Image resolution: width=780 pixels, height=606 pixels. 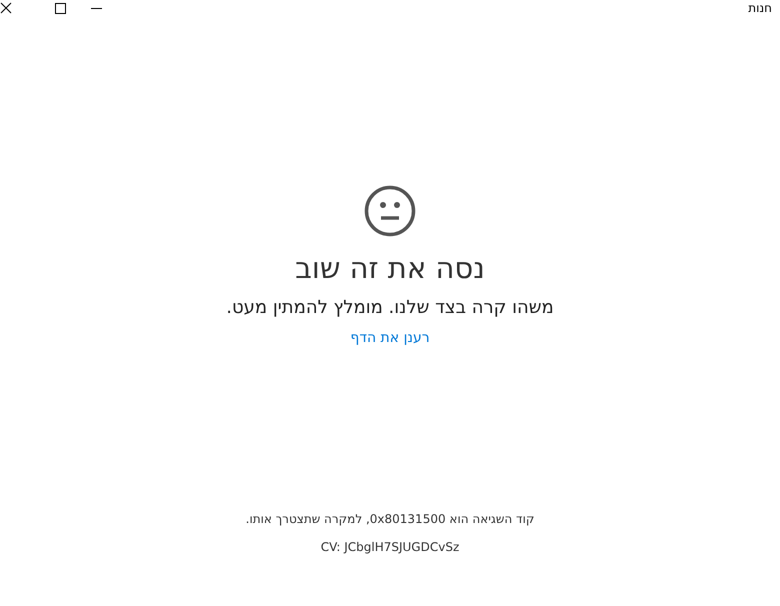 I want to click on refresh-link: רענן את הדף, so click(x=390, y=338).